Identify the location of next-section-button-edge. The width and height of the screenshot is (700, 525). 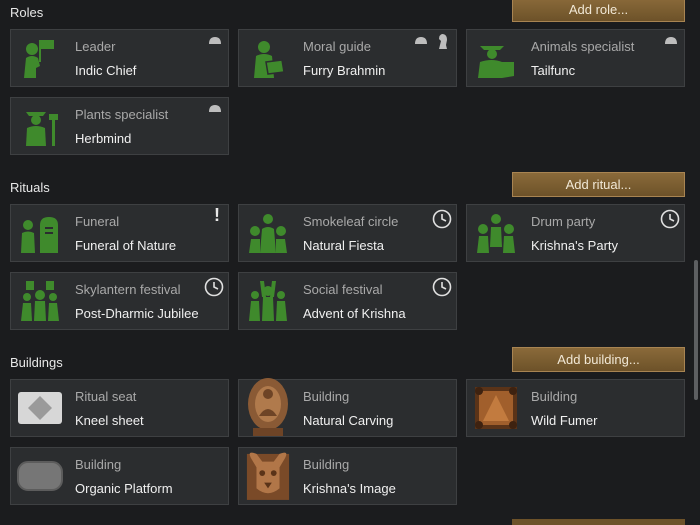
(598, 522).